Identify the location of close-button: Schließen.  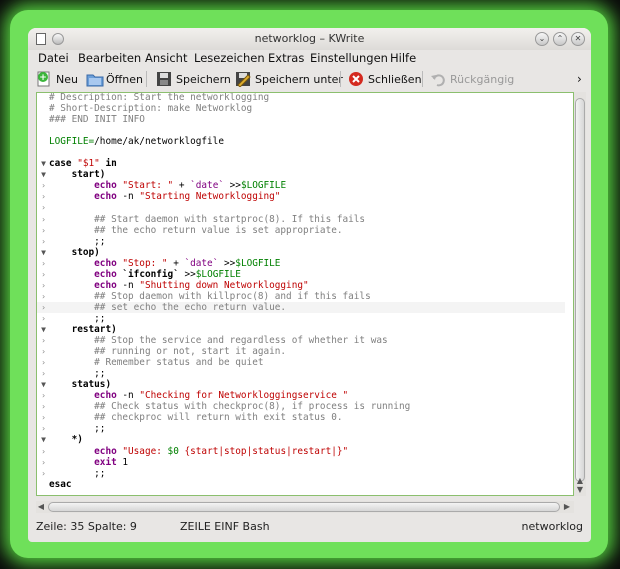
(385, 79).